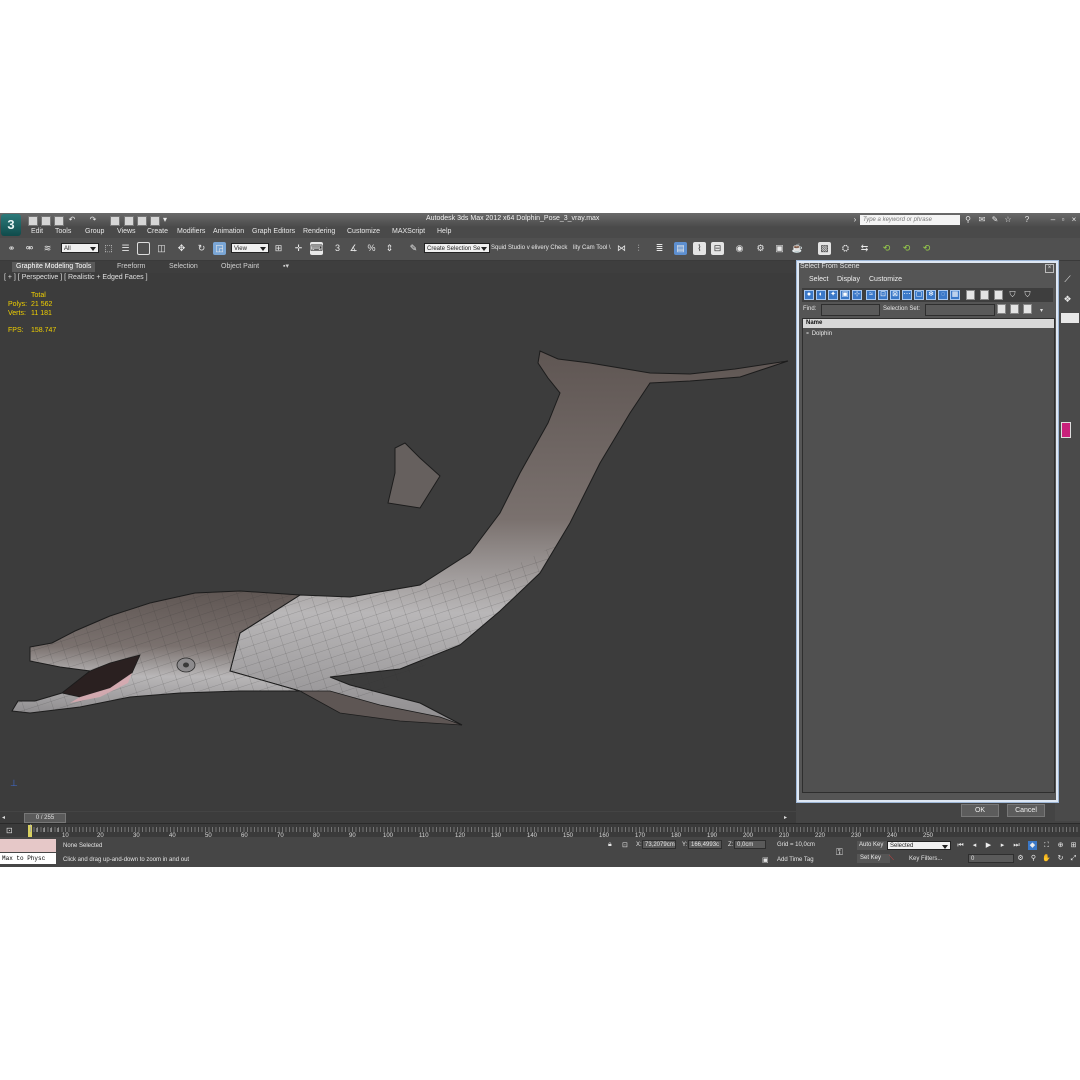  What do you see at coordinates (980, 810) in the screenshot?
I see `ok-button: OK` at bounding box center [980, 810].